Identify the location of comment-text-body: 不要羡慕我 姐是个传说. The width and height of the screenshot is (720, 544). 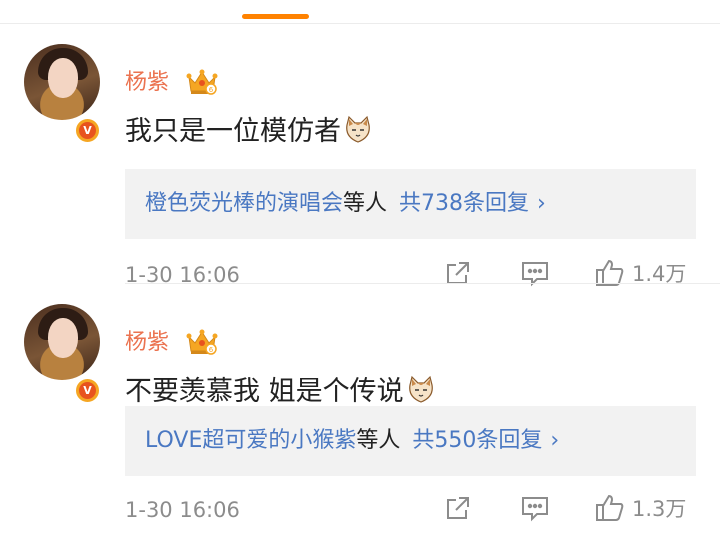
(264, 391).